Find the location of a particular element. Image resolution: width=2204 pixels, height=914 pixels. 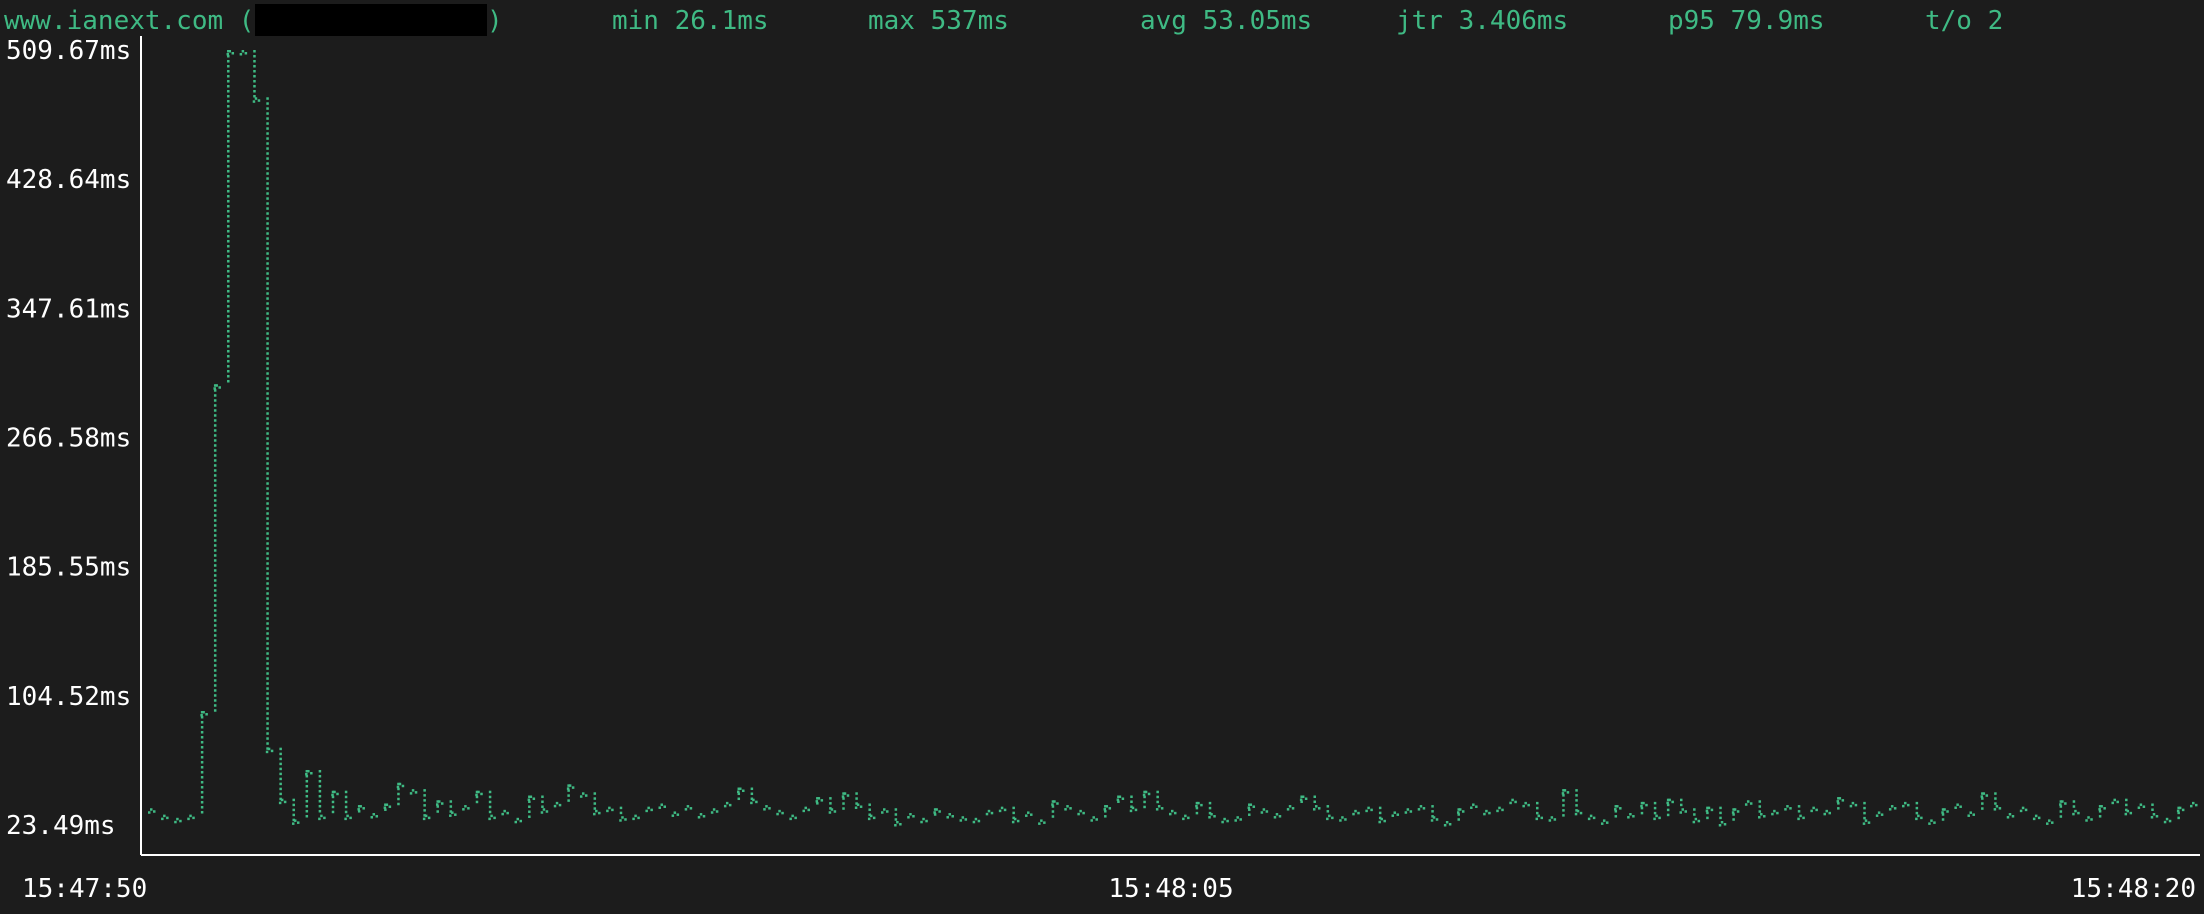

y-tick-label: 266.58ms is located at coordinates (68, 439).